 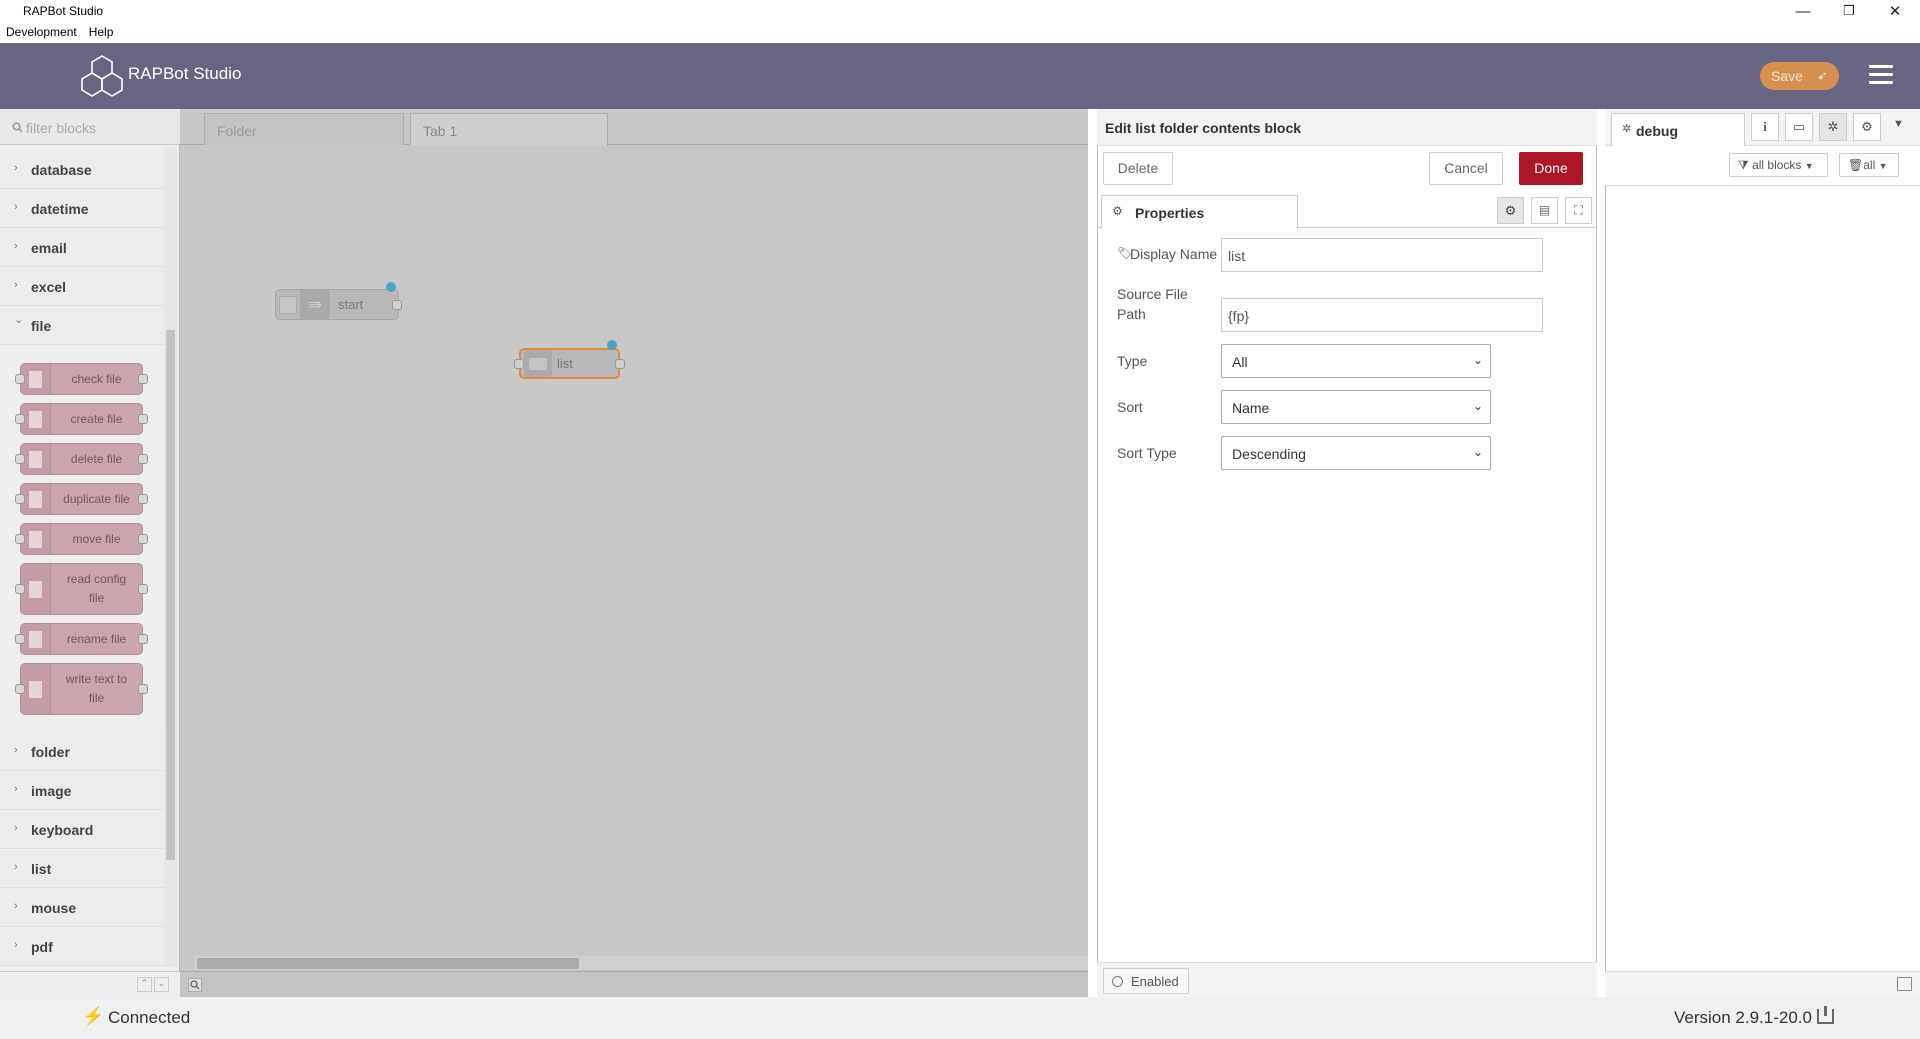 I want to click on cancel-button: Cancel, so click(x=1466, y=168).